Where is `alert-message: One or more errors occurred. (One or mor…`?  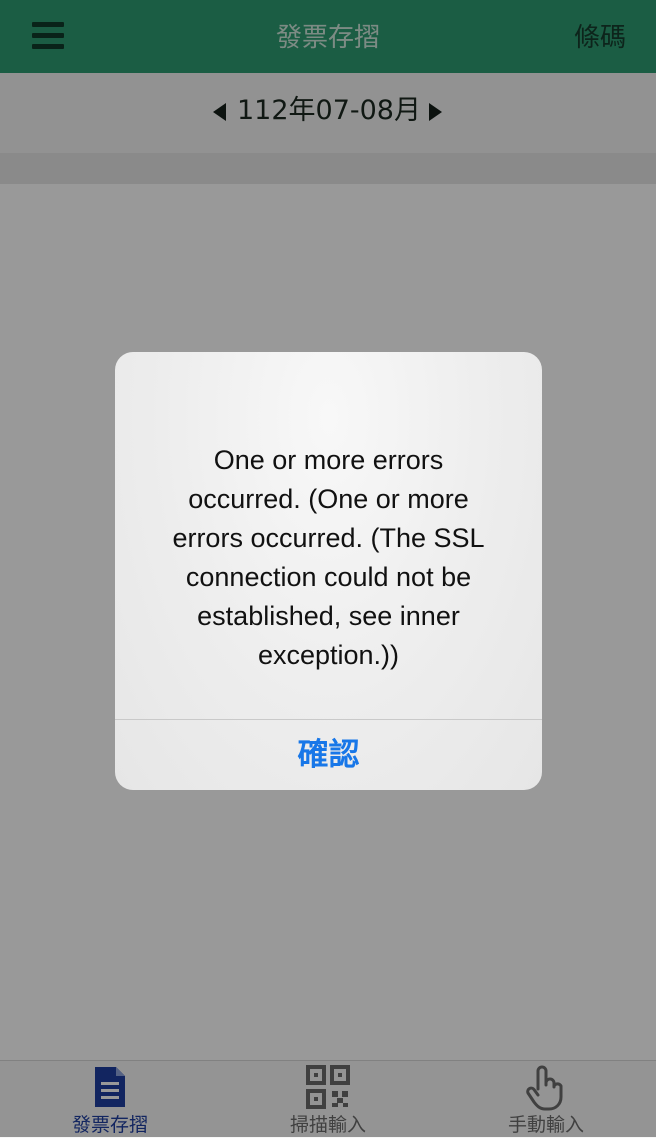
alert-message: One or more errors occurred. (One or mor… is located at coordinates (328, 557).